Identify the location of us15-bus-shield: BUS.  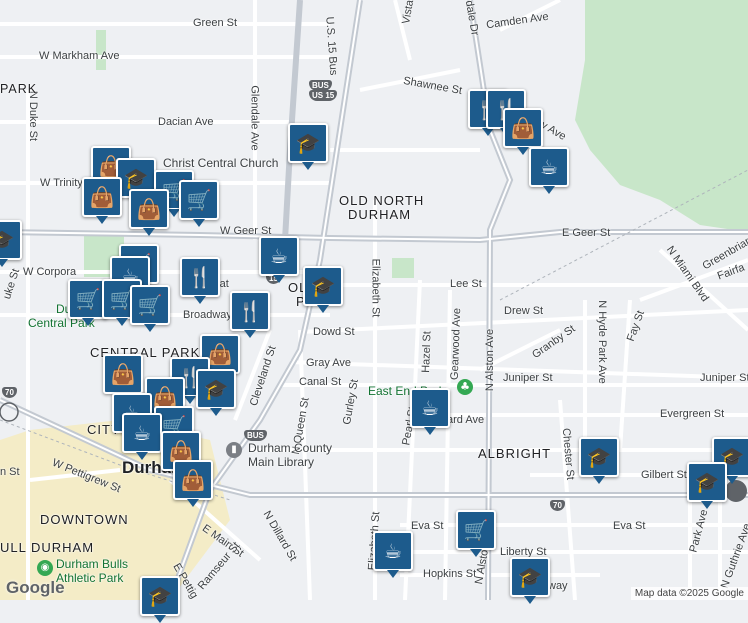
(255, 435).